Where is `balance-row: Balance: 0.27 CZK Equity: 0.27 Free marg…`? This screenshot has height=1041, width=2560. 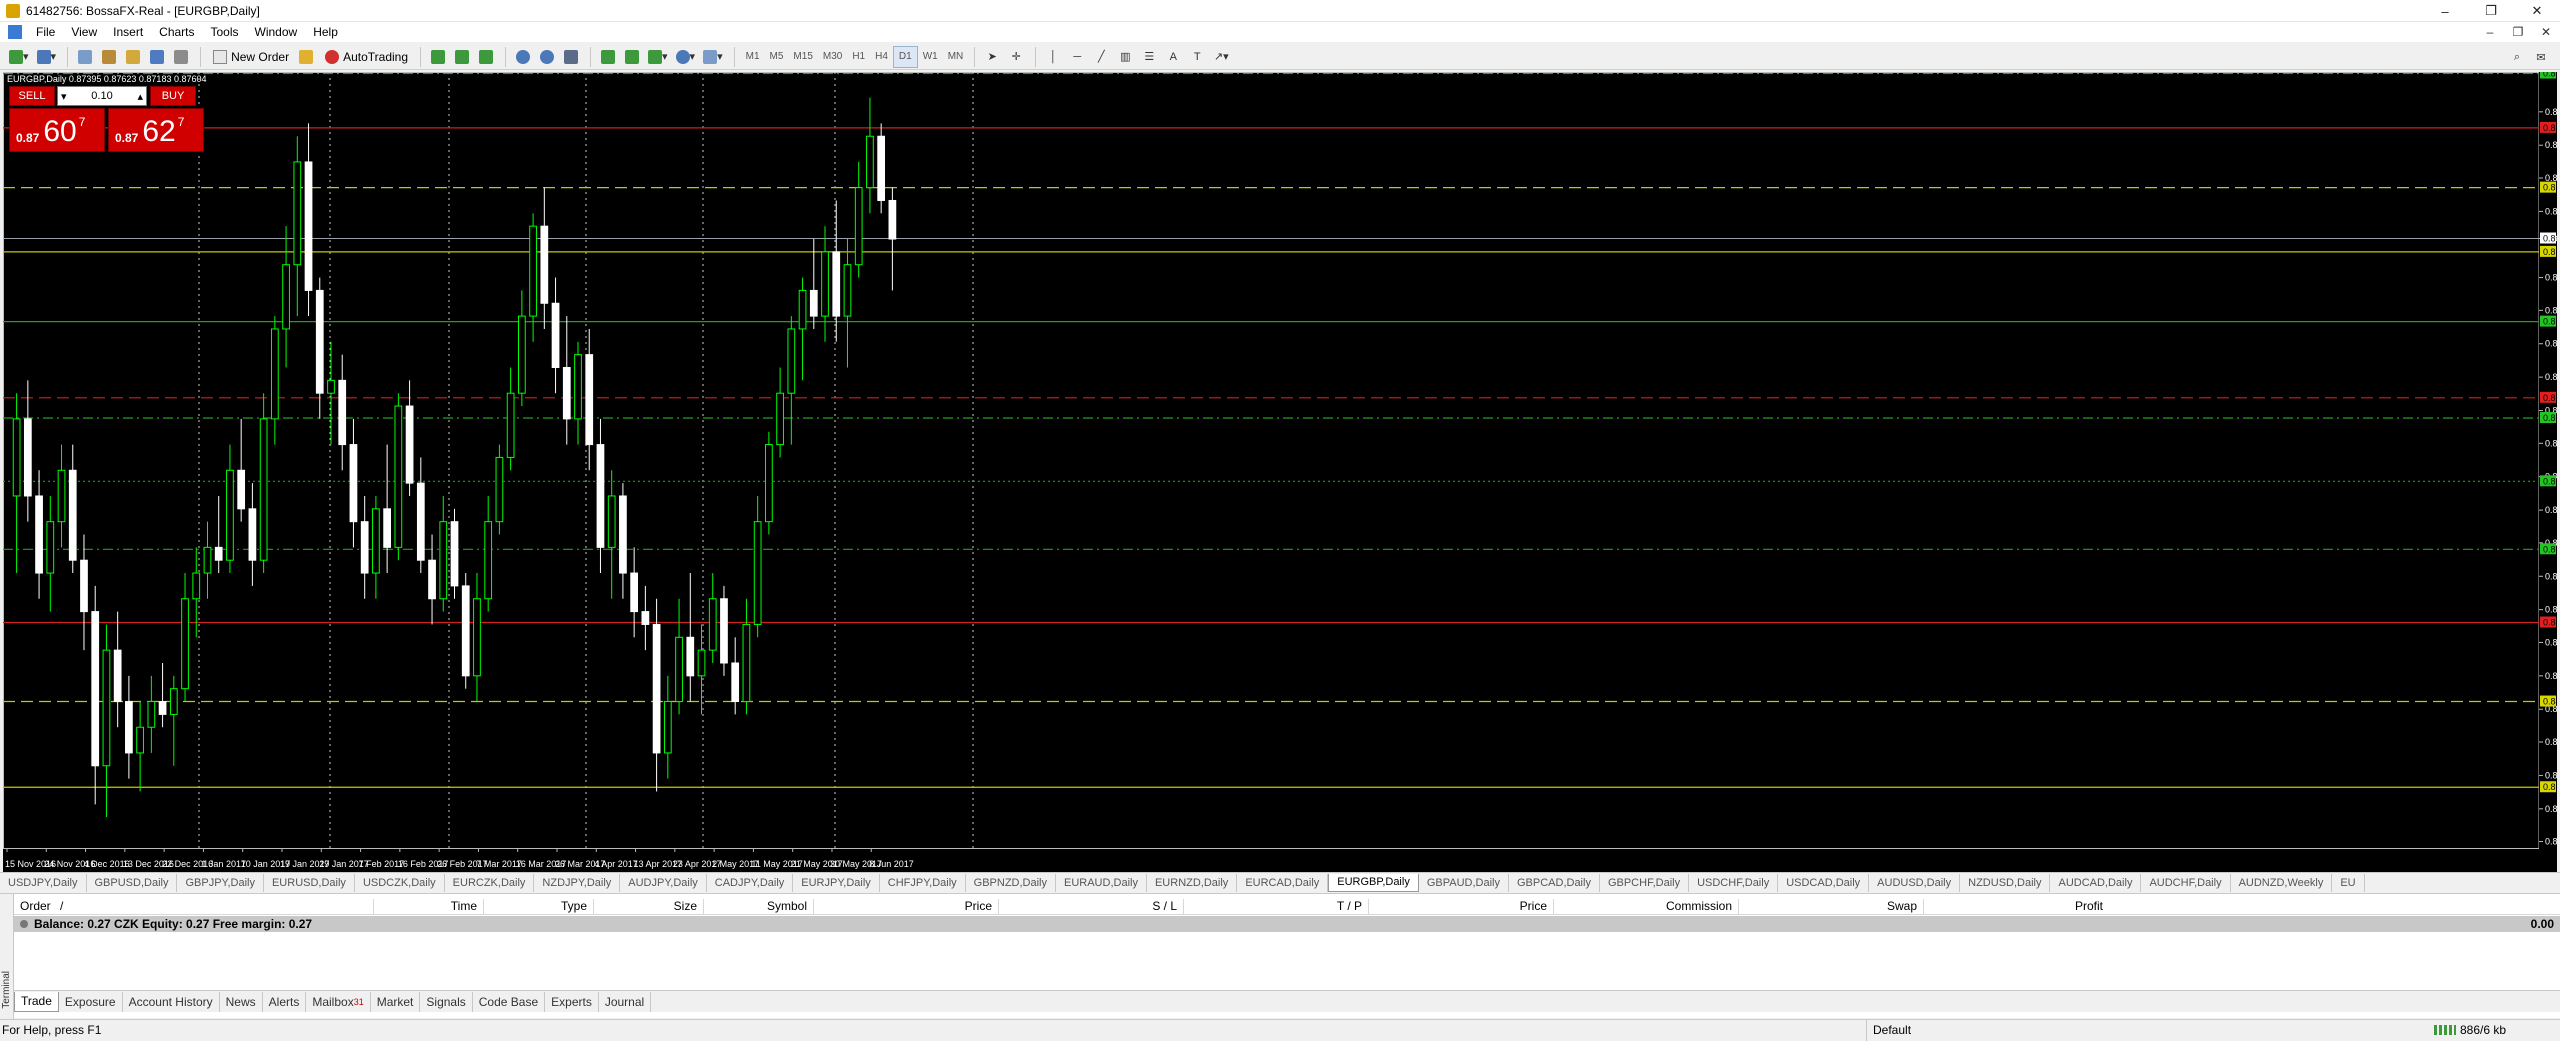 balance-row: Balance: 0.27 CZK Equity: 0.27 Free marg… is located at coordinates (1287, 924).